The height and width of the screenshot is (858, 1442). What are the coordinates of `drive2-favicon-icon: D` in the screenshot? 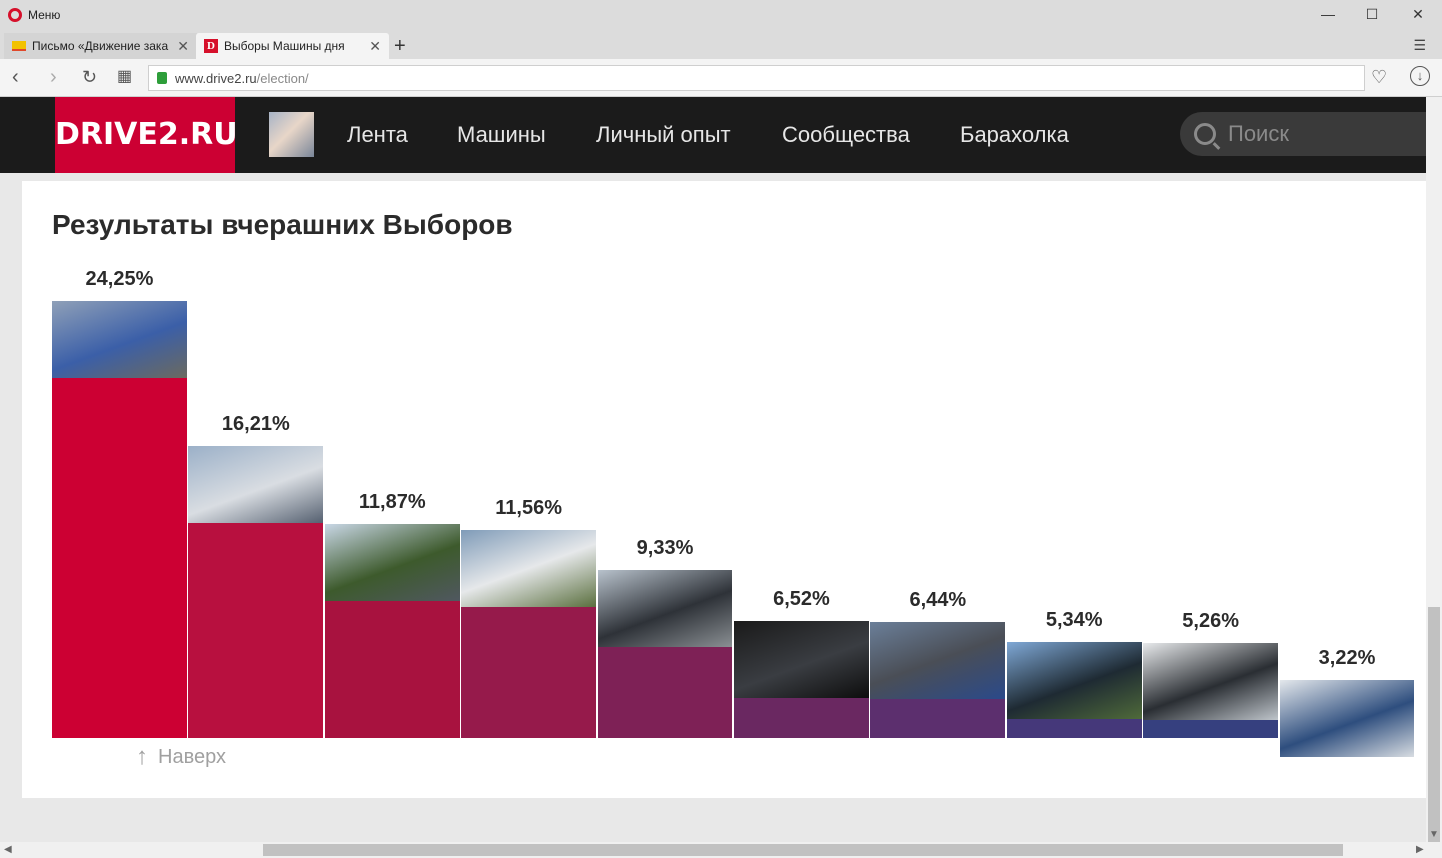 It's located at (211, 46).